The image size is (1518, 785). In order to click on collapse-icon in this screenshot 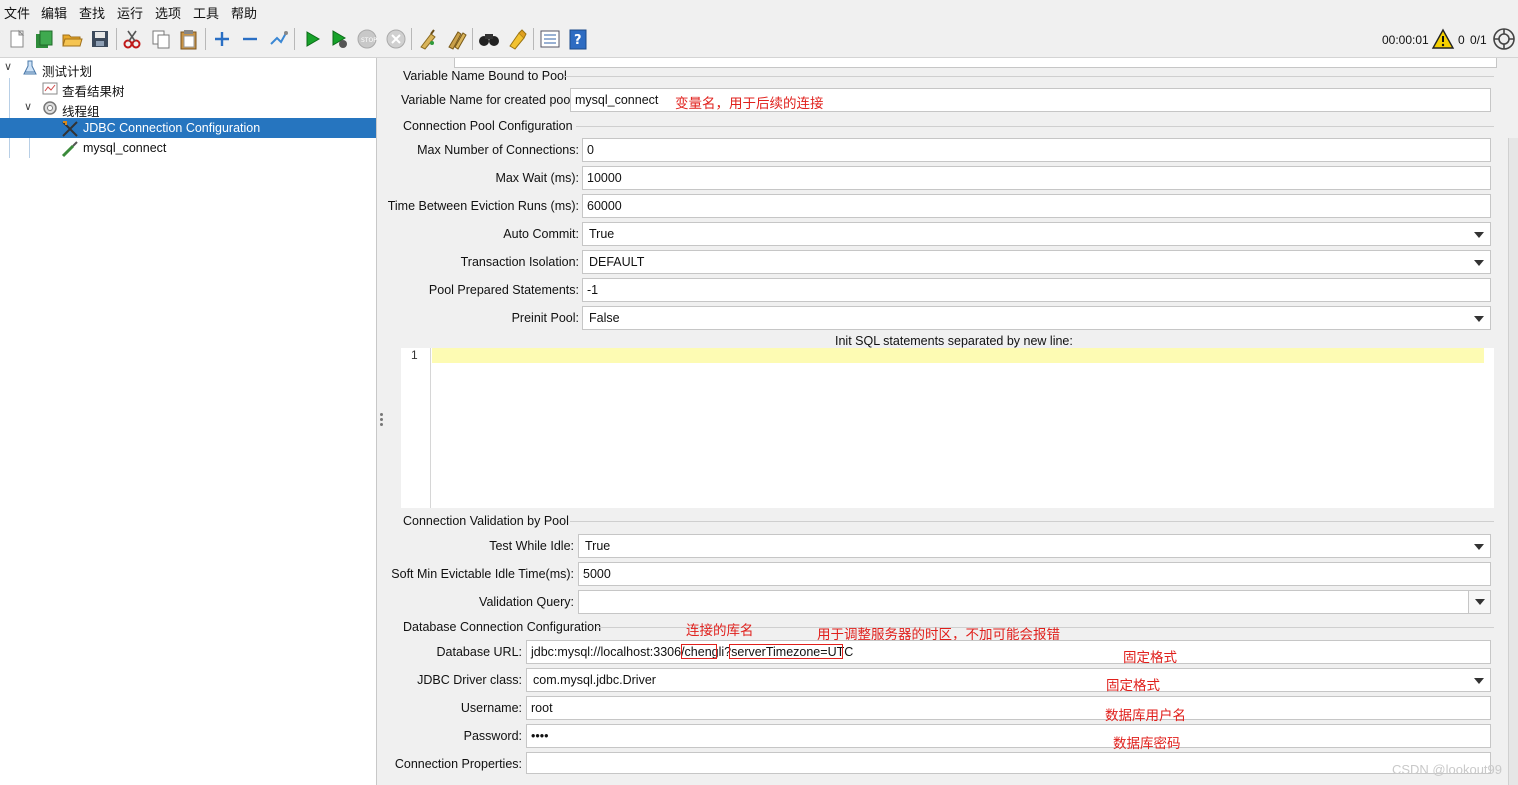, I will do `click(250, 39)`.